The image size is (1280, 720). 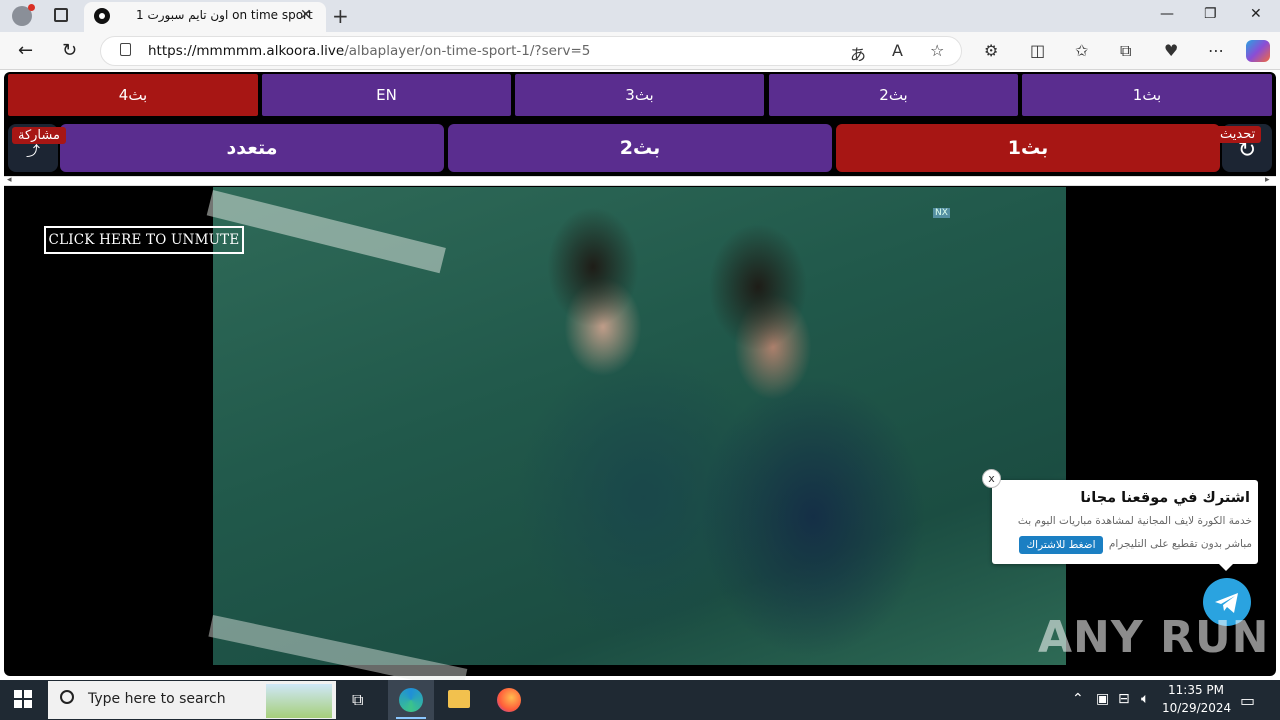 What do you see at coordinates (509, 700) in the screenshot?
I see `firefox-icon` at bounding box center [509, 700].